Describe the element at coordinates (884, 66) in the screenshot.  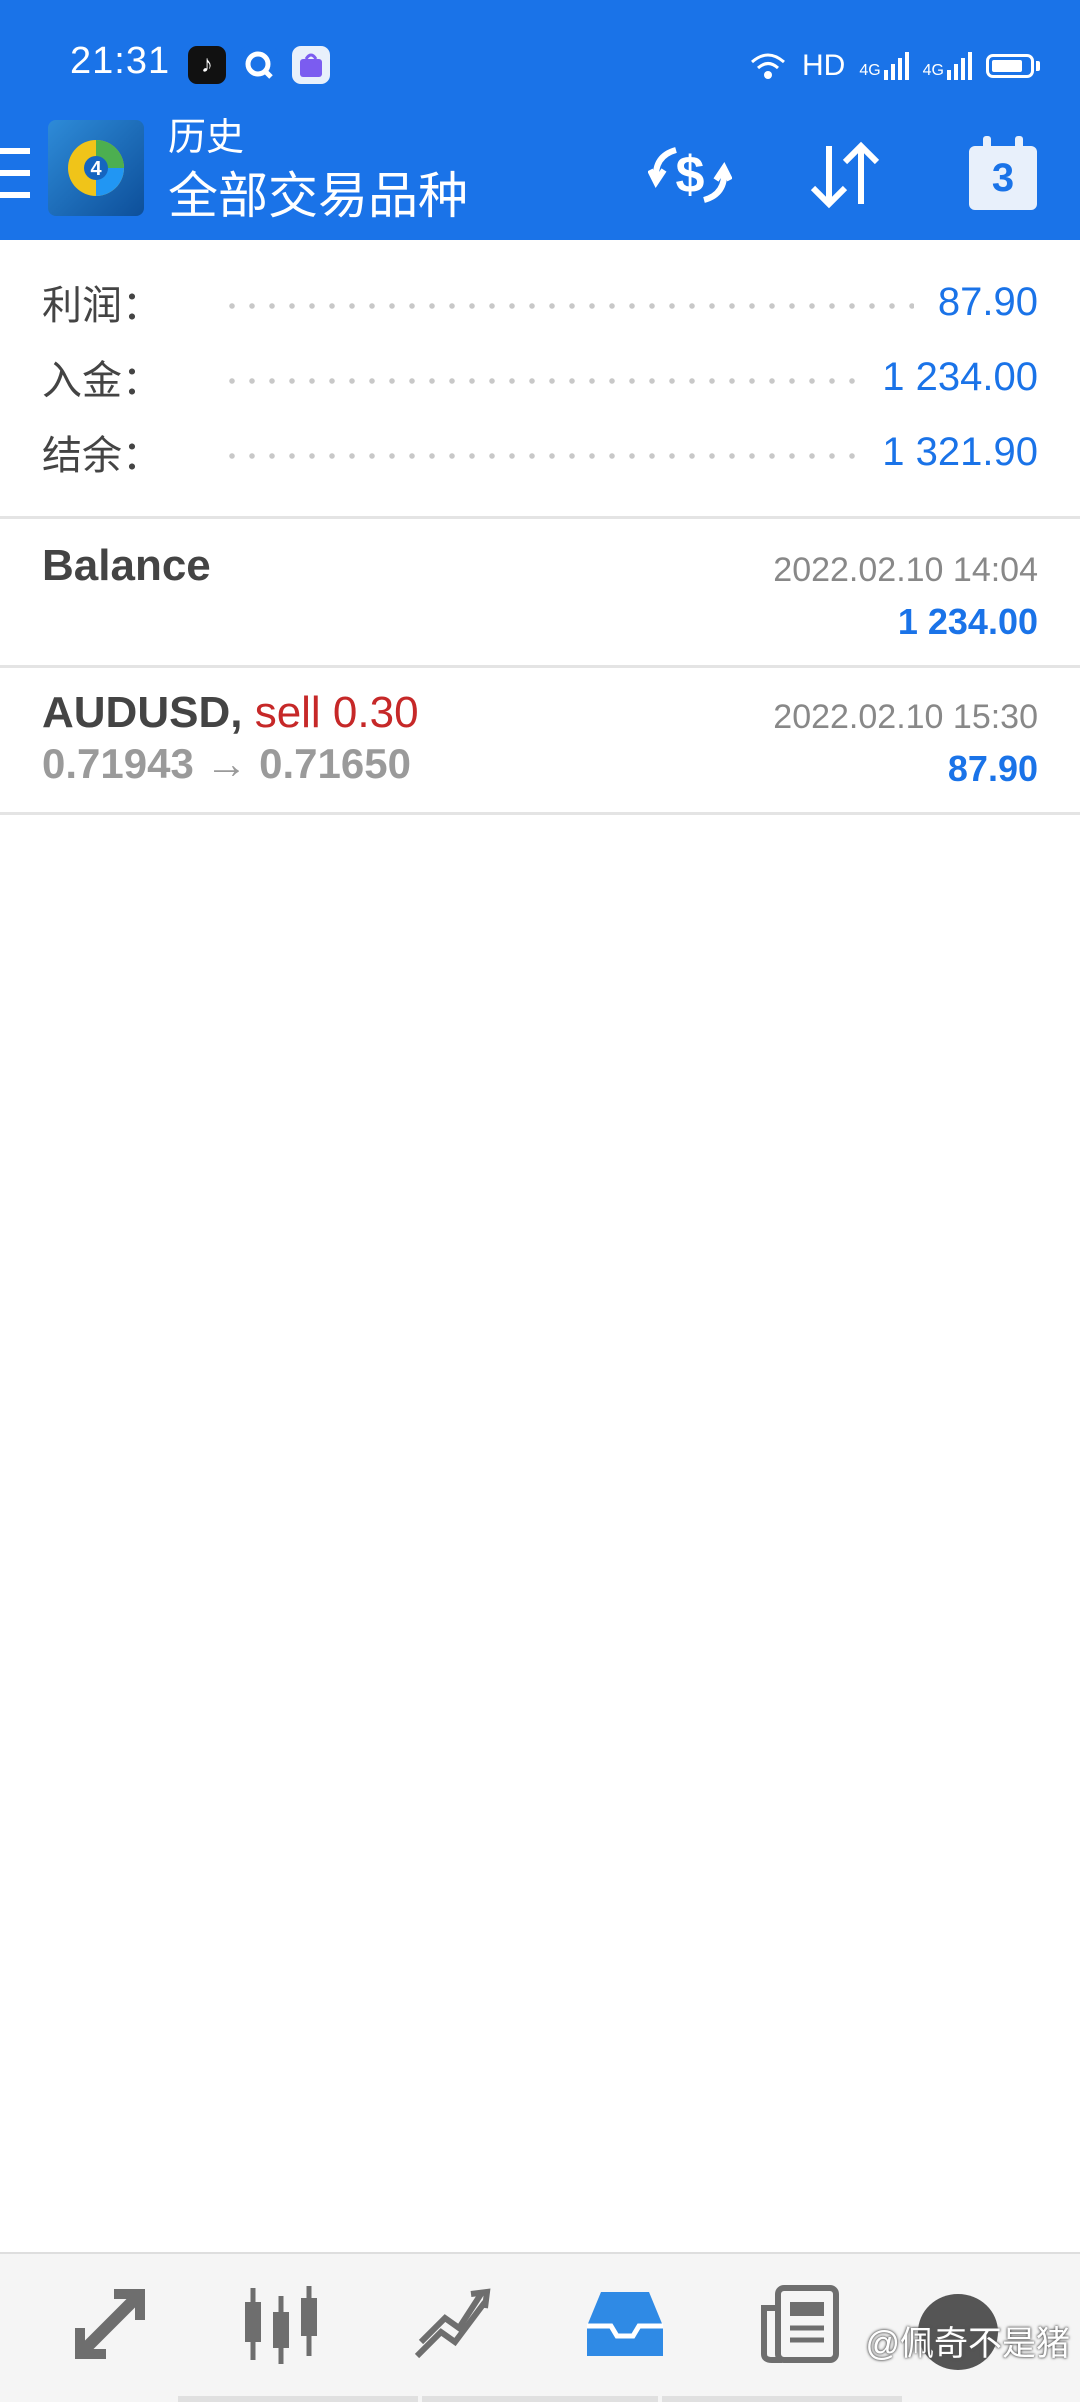
I see `signal-icon-1: 4G` at that location.